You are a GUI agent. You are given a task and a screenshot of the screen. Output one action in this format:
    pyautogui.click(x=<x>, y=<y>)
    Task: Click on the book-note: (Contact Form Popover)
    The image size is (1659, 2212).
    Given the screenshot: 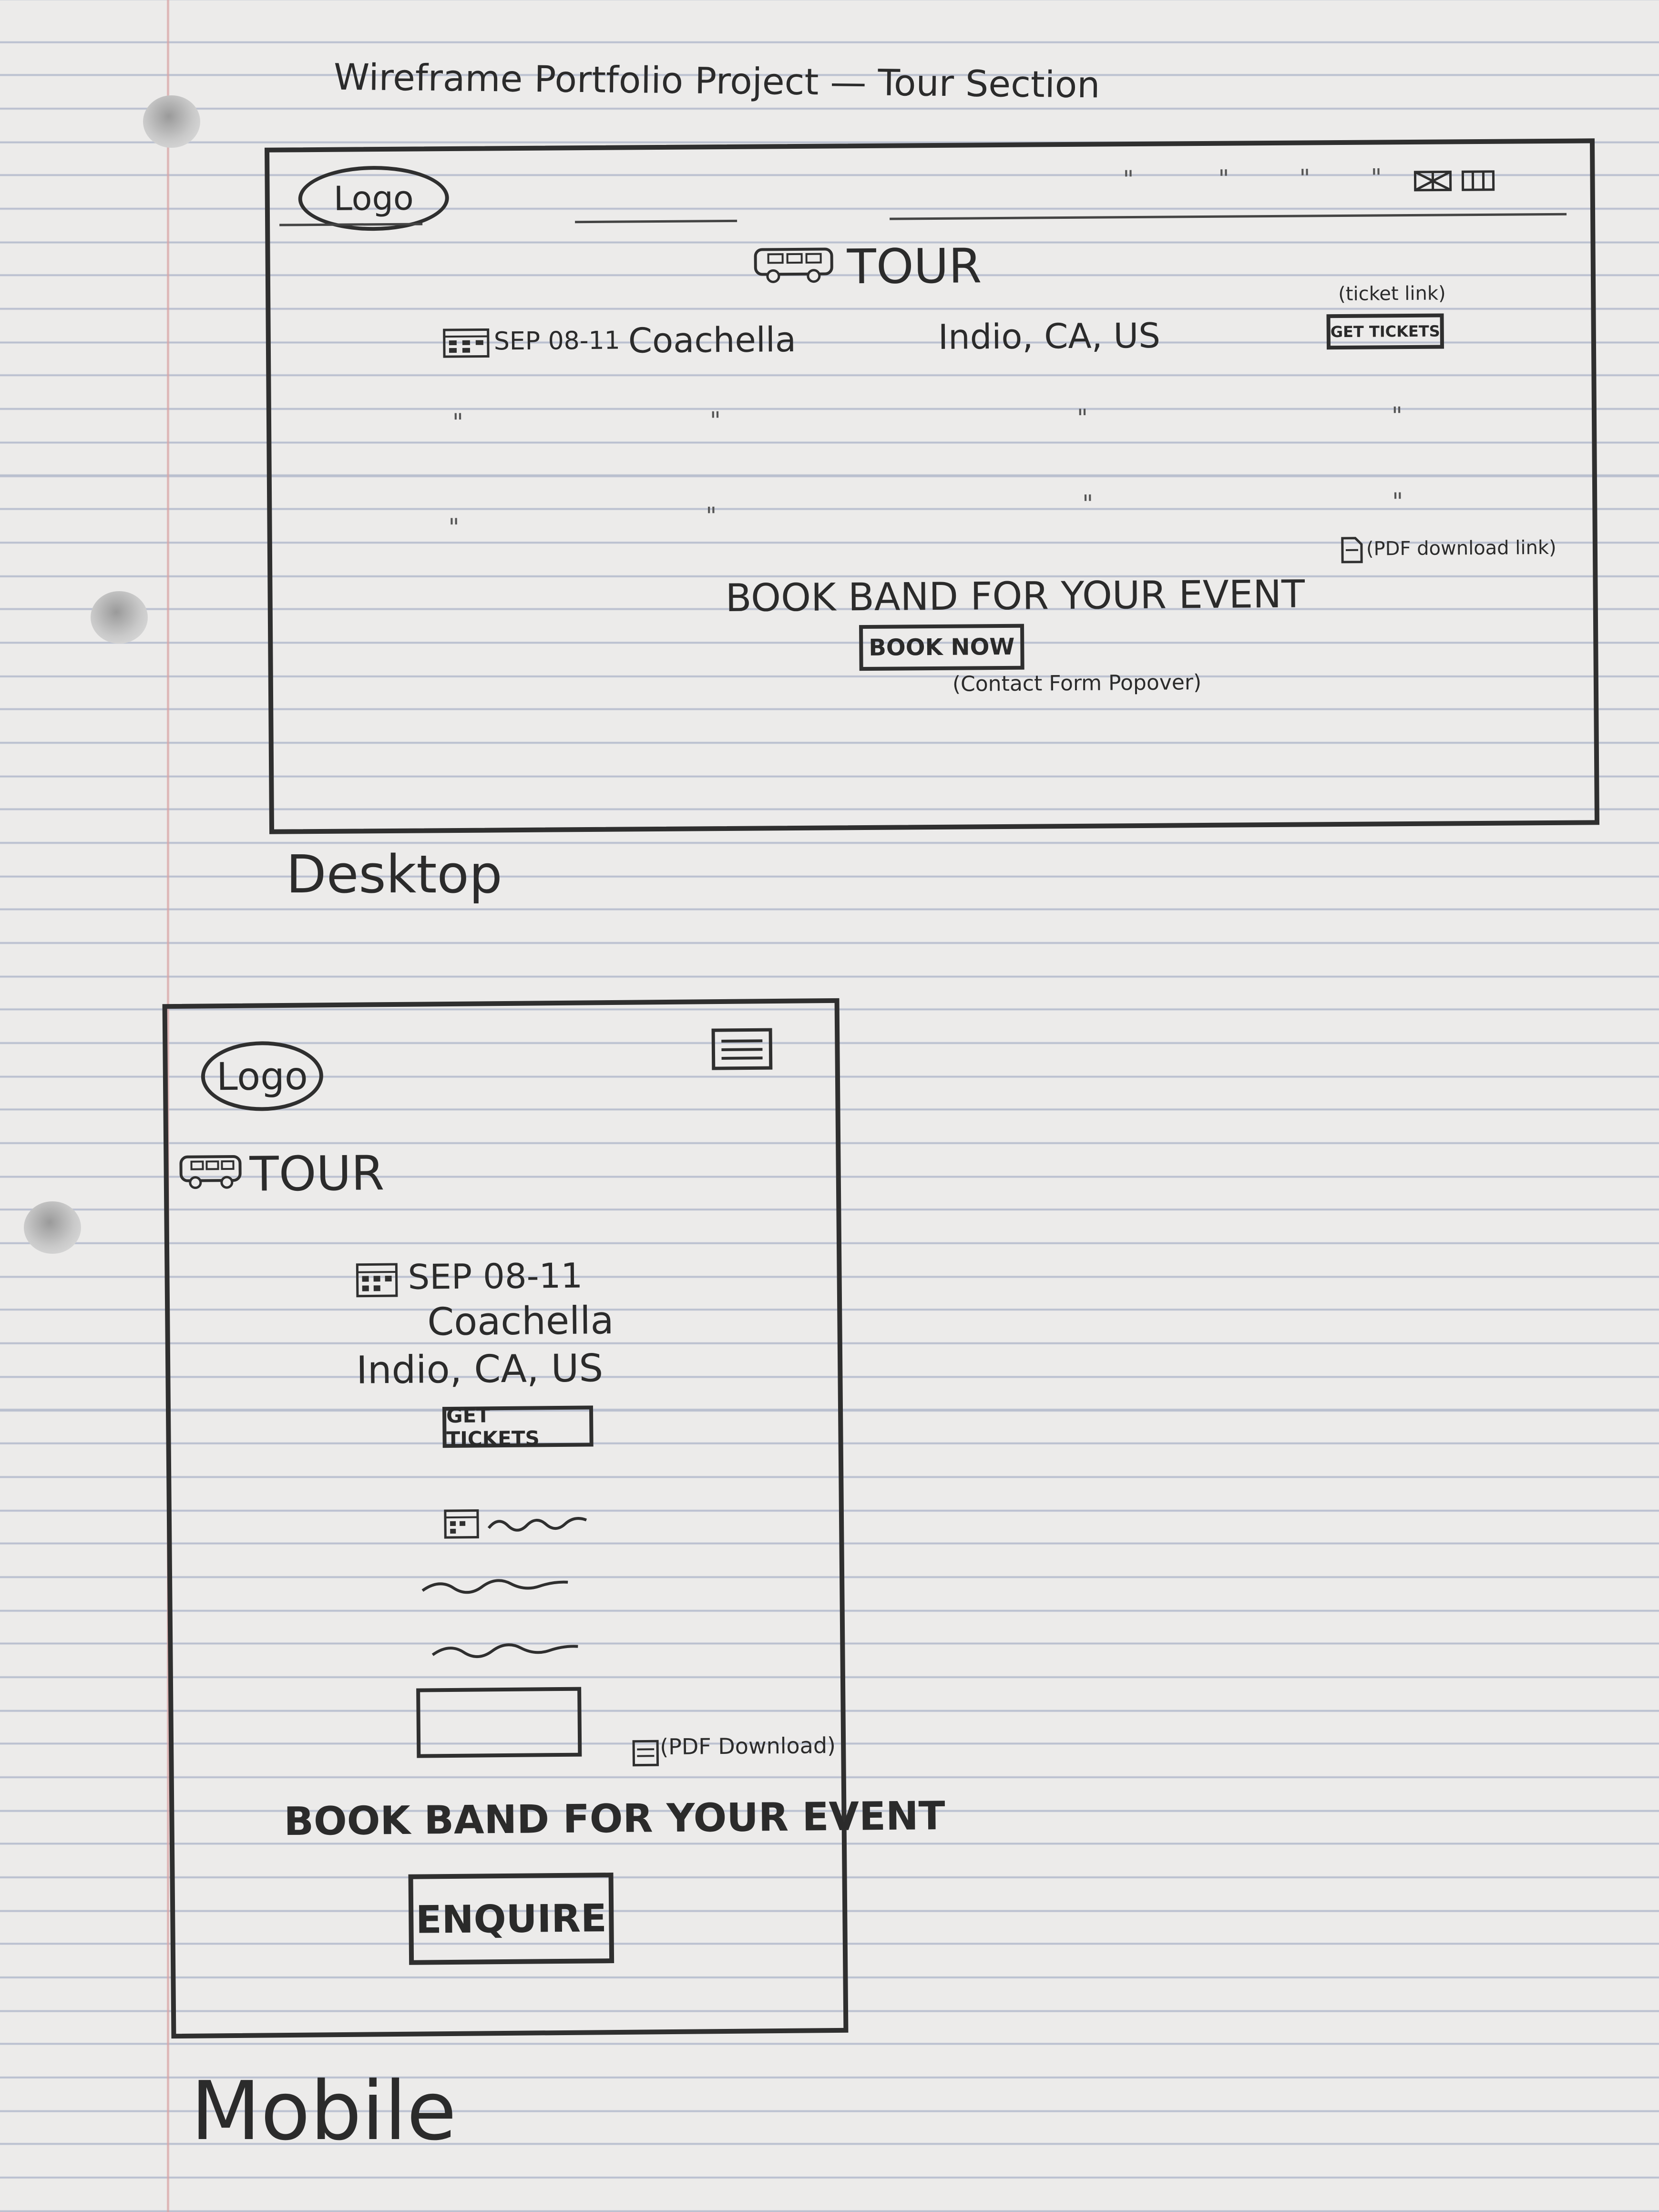 What is the action you would take?
    pyautogui.click(x=1077, y=683)
    